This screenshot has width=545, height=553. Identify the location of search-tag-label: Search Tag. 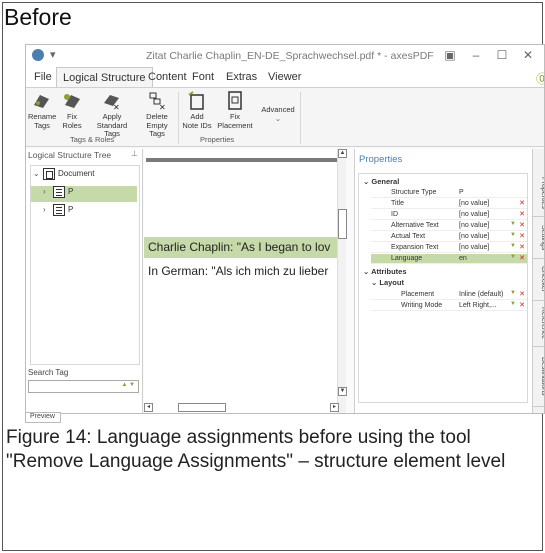
(48, 372).